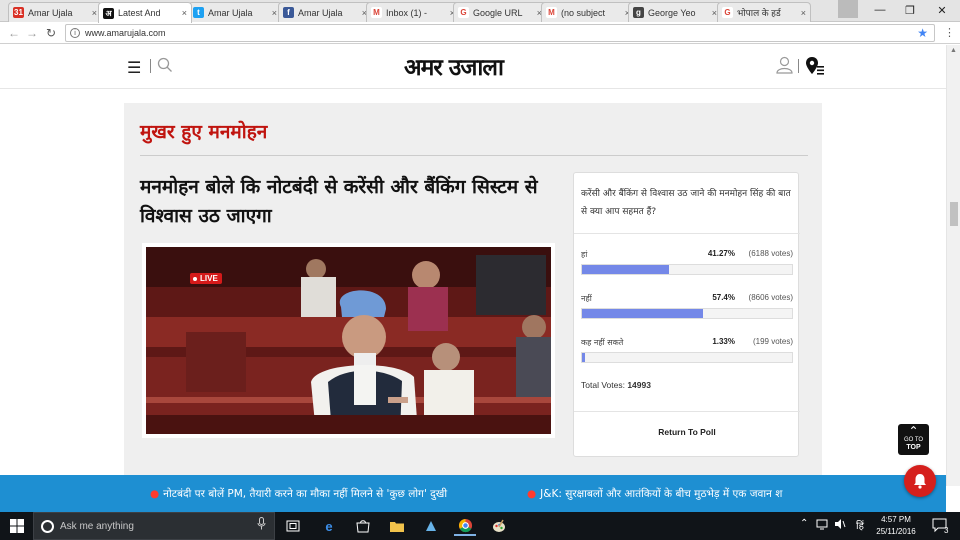 This screenshot has height=540, width=960. I want to click on twitter-icon: t, so click(198, 12).